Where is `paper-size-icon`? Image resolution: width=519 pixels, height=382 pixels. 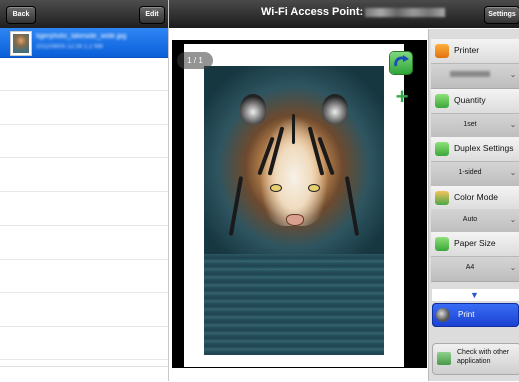 paper-size-icon is located at coordinates (442, 244).